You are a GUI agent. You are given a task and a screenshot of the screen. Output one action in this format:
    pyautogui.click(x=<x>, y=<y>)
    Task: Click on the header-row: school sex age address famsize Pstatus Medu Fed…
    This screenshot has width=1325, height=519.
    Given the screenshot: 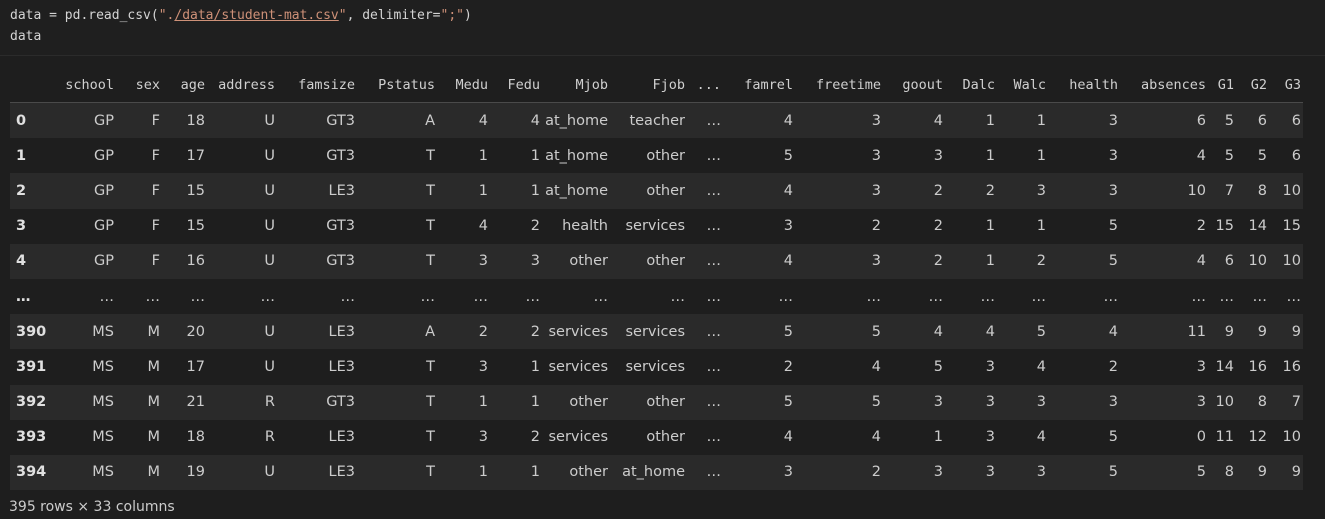 What is the action you would take?
    pyautogui.click(x=656, y=85)
    